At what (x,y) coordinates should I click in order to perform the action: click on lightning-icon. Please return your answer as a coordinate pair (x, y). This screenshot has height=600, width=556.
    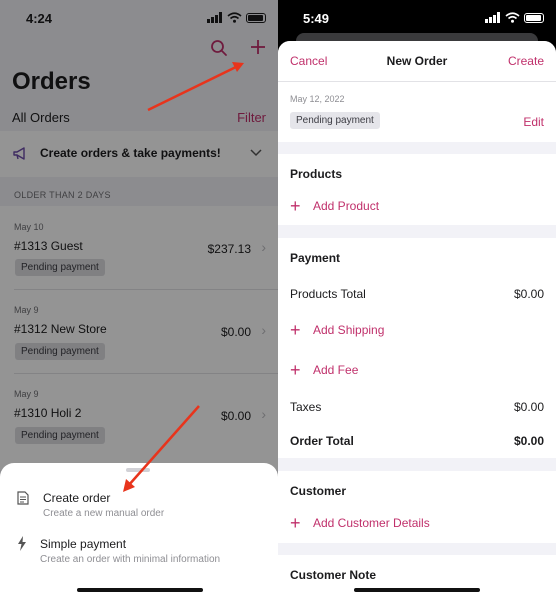
    Looking at the image, I should click on (22, 543).